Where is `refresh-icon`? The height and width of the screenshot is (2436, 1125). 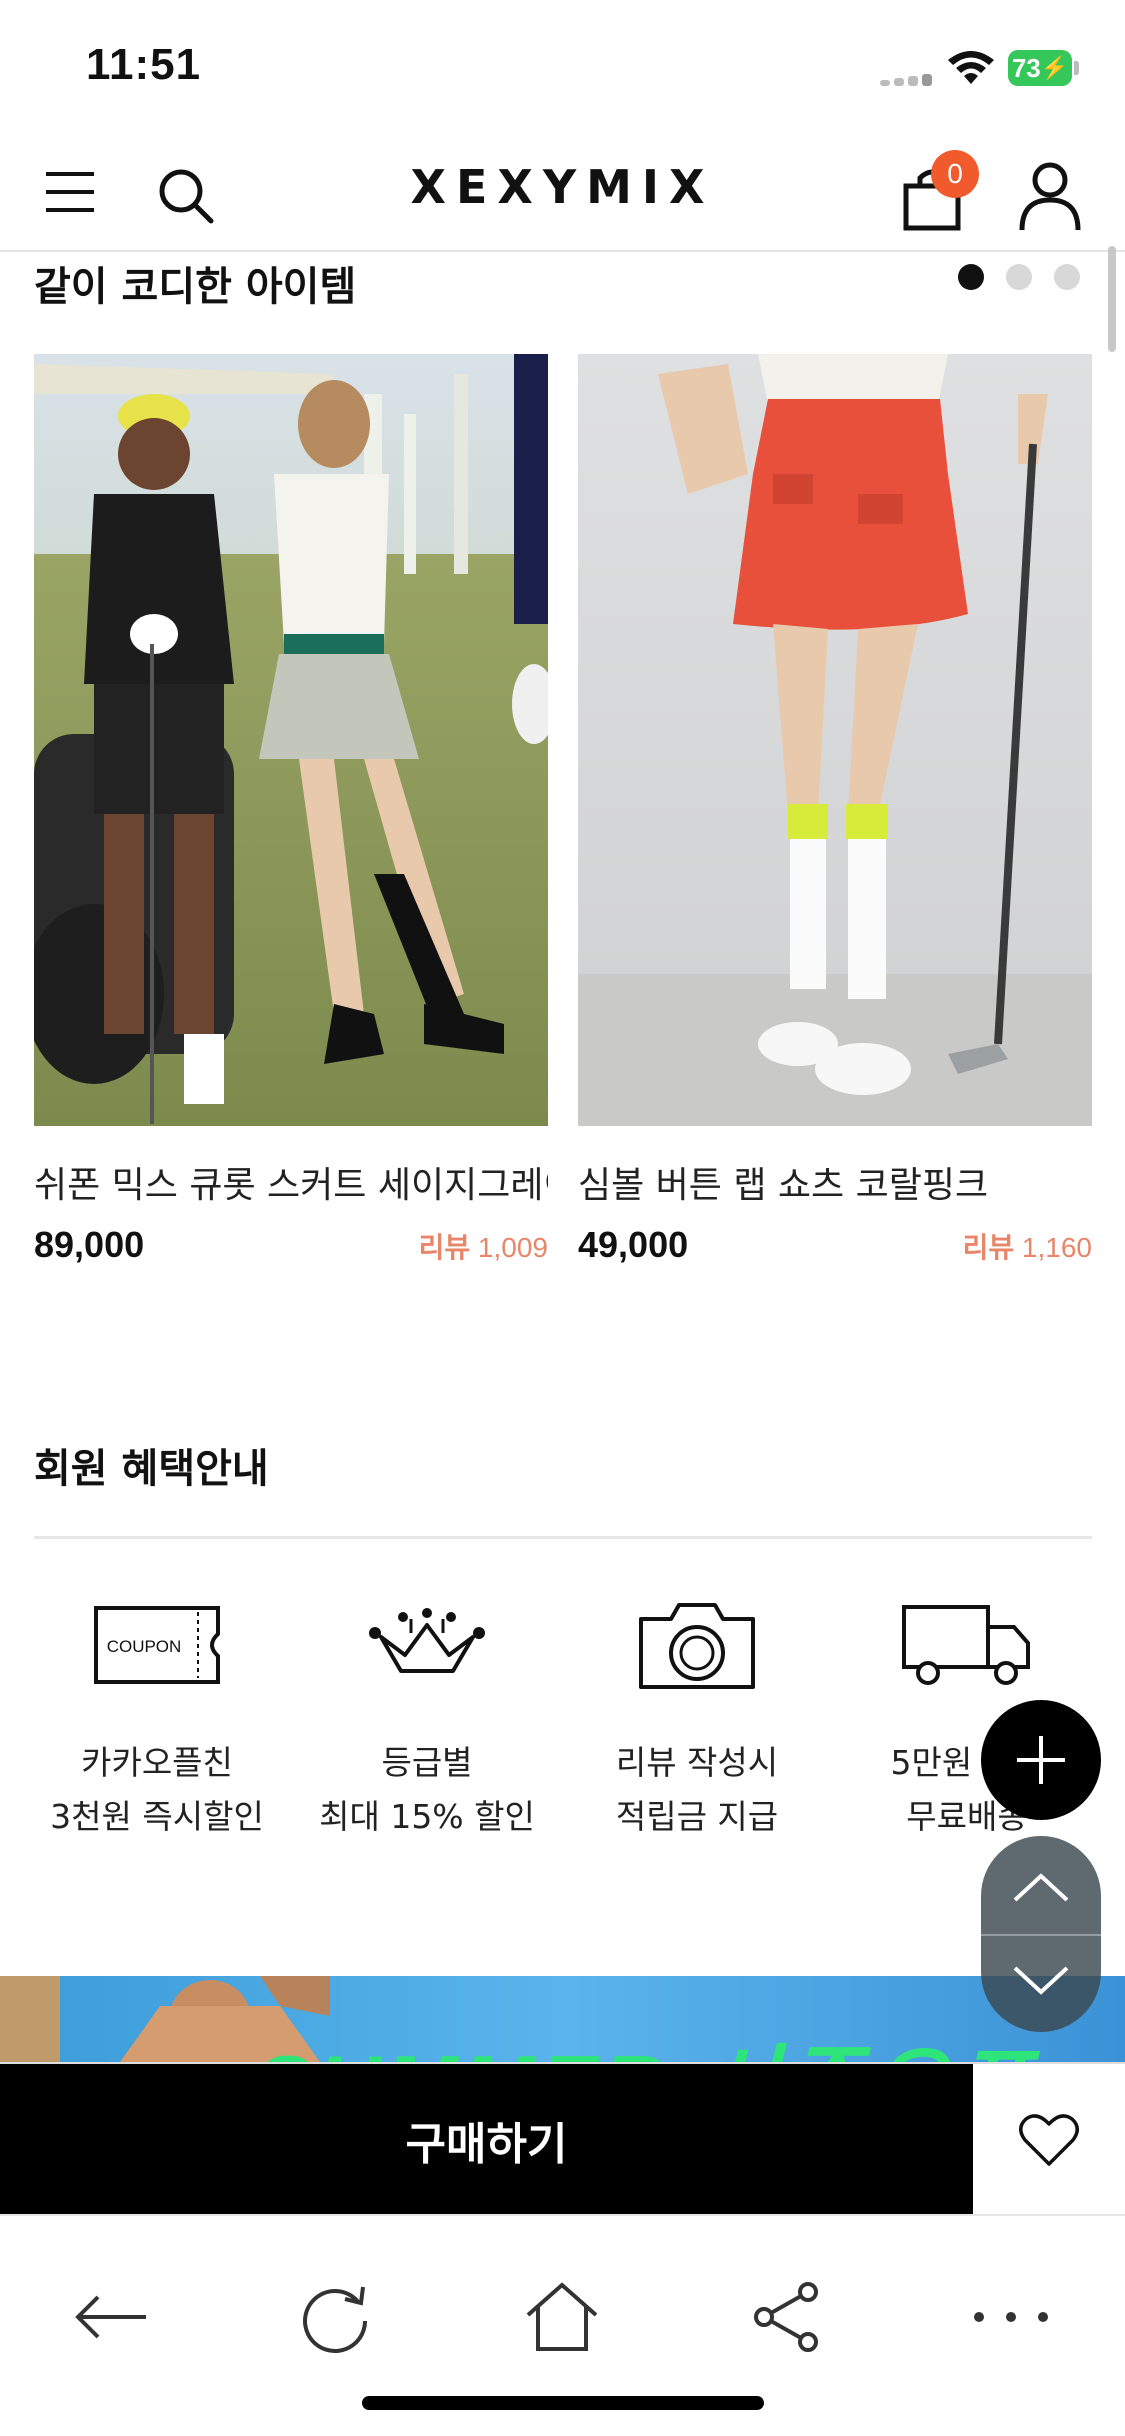 refresh-icon is located at coordinates (335, 2319).